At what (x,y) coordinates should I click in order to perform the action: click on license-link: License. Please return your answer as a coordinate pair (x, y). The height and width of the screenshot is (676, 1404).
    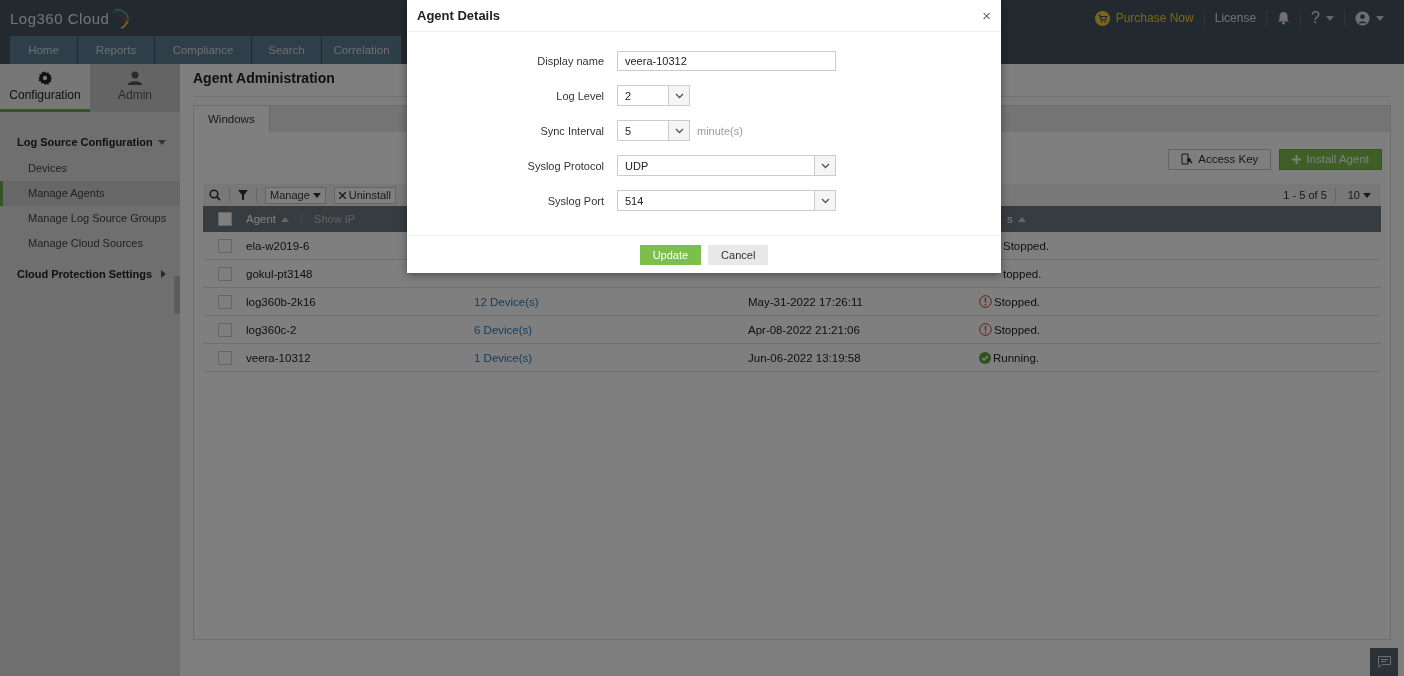
    Looking at the image, I should click on (1235, 18).